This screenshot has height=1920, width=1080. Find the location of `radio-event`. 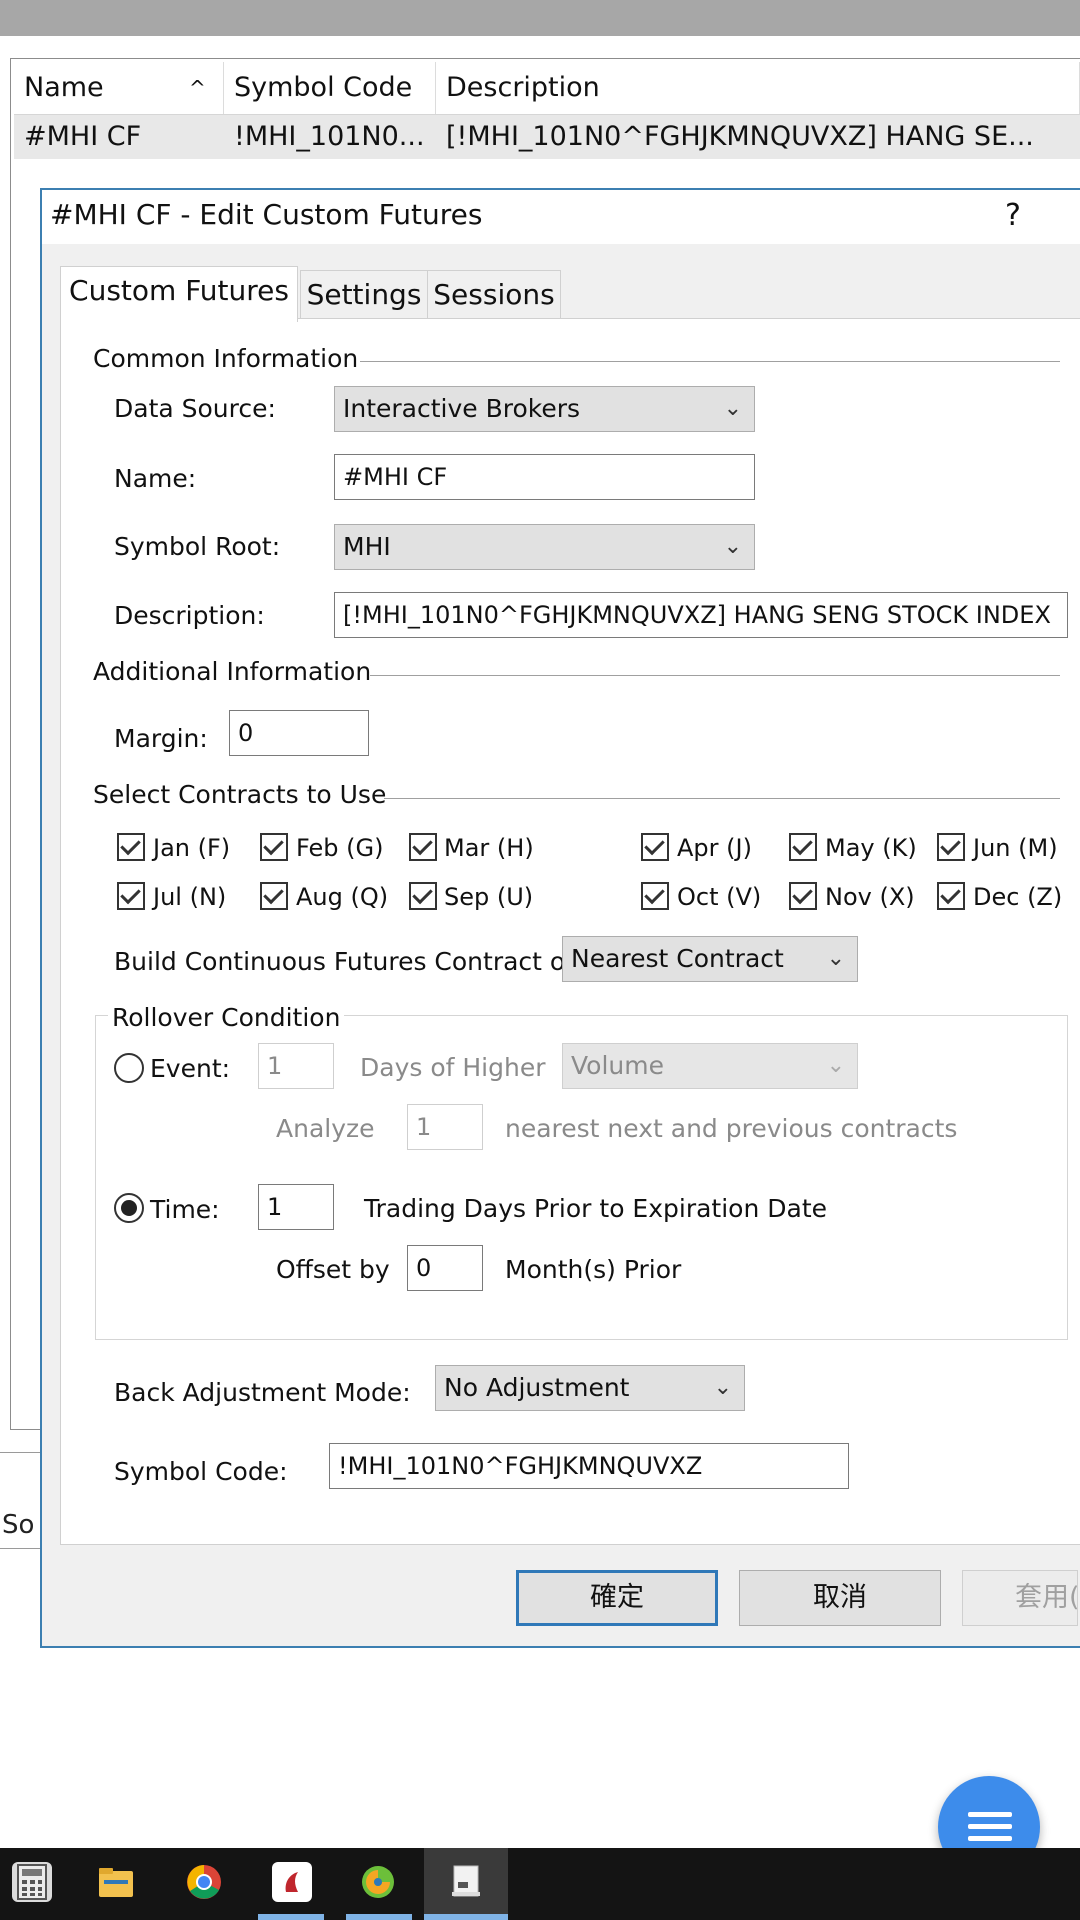

radio-event is located at coordinates (129, 1068).